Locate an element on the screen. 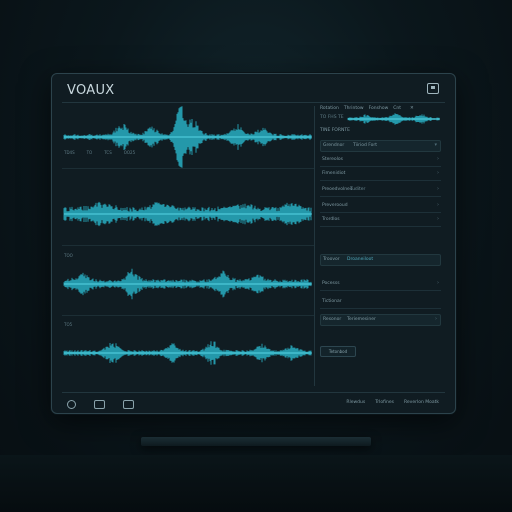 This screenshot has width=512, height=512. mini-waveform is located at coordinates (393, 119).